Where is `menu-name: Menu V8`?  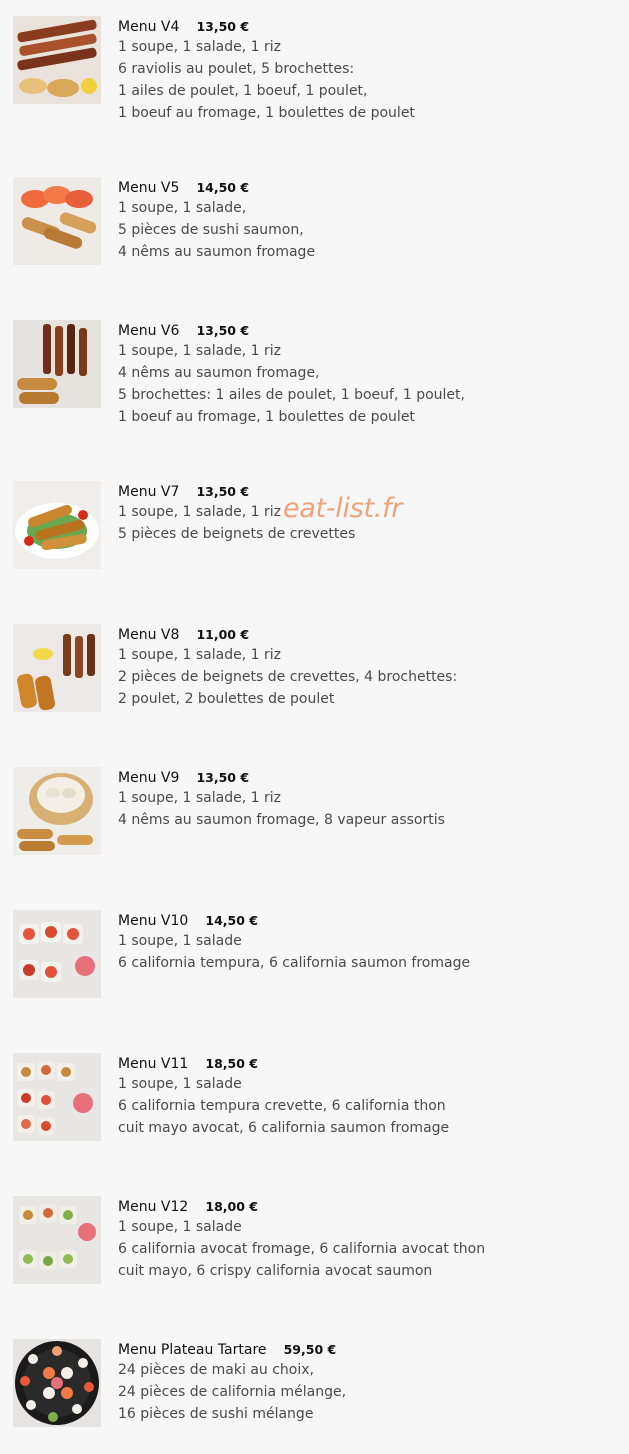 menu-name: Menu V8 is located at coordinates (149, 635).